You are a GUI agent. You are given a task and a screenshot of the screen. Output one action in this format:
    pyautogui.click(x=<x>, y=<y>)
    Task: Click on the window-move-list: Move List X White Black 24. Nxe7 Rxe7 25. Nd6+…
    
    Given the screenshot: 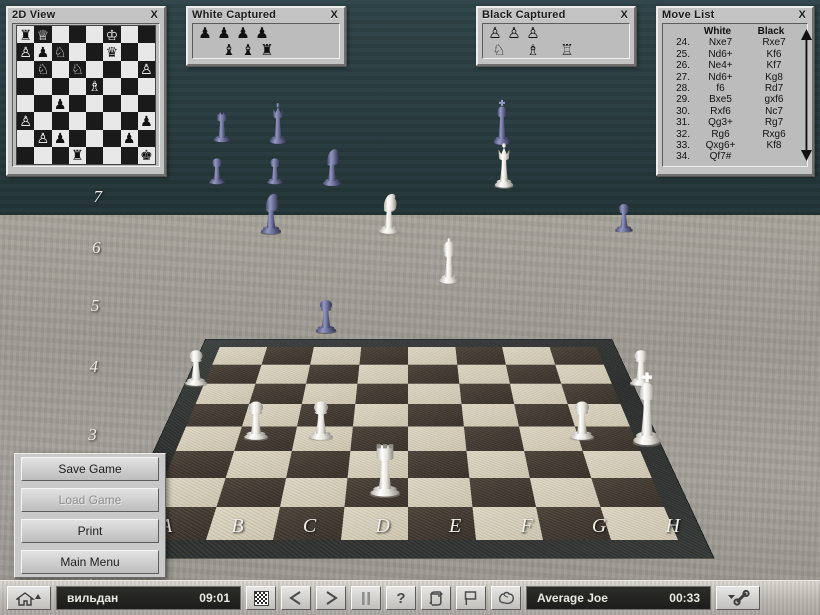 What is the action you would take?
    pyautogui.click(x=735, y=91)
    